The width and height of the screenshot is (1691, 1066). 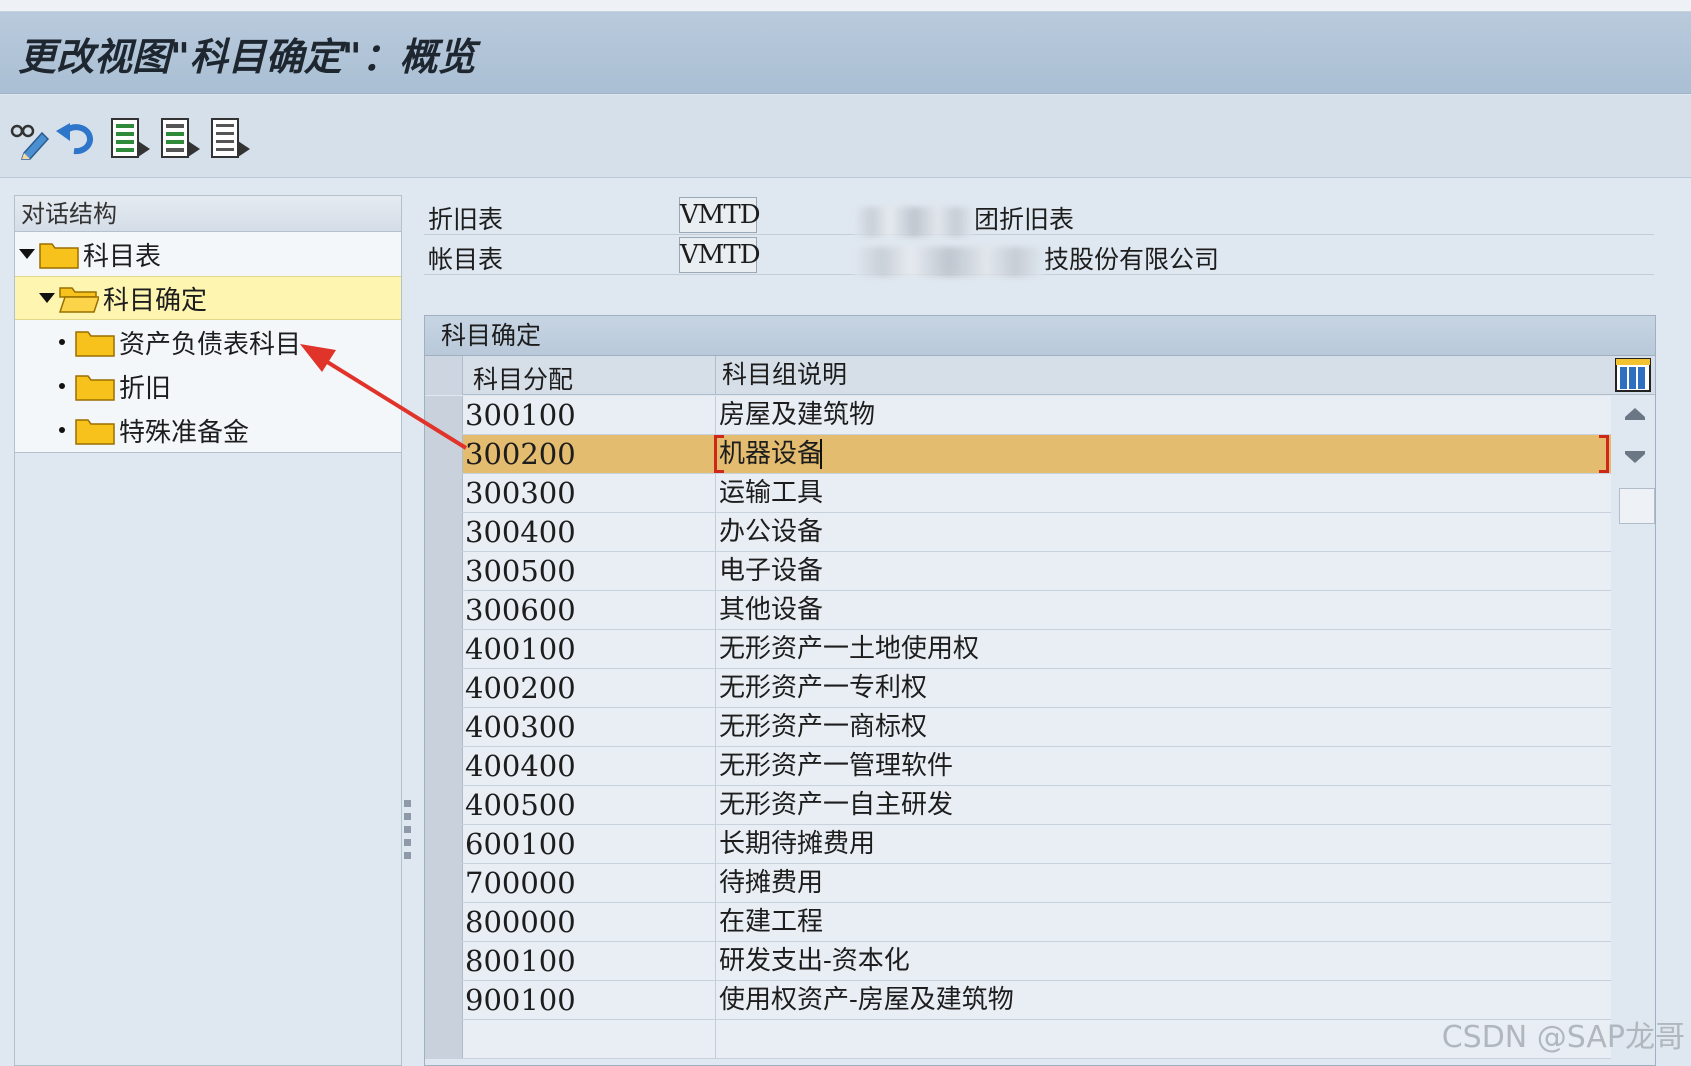 I want to click on account-allocation-cell: 400300, so click(x=520, y=727).